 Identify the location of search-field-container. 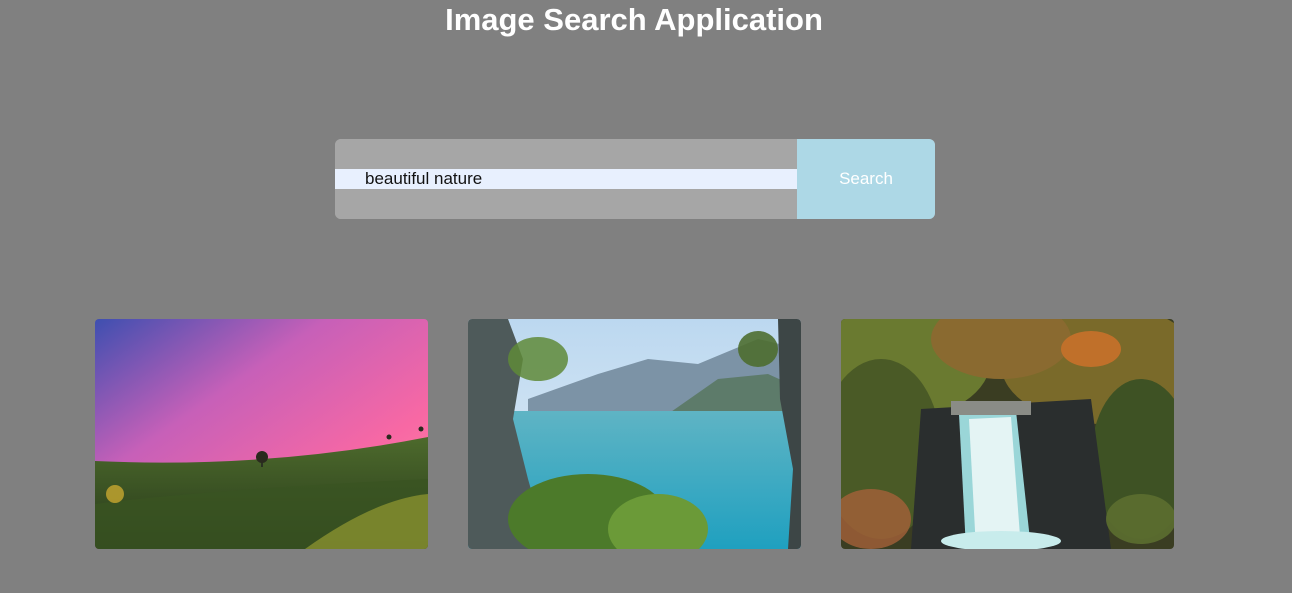
(566, 179).